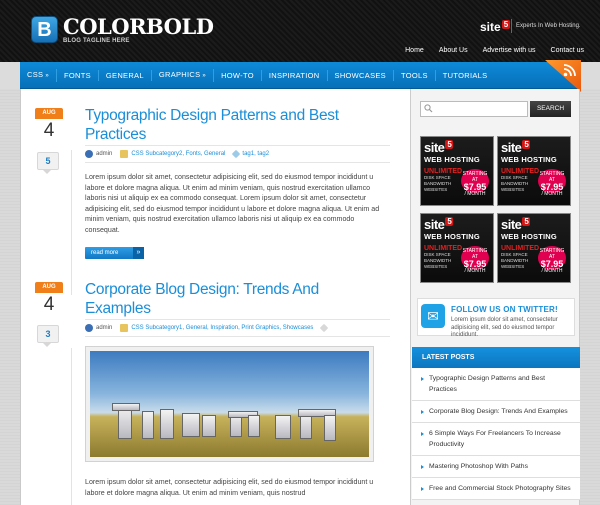  I want to click on carhenge-photo, so click(229, 404).